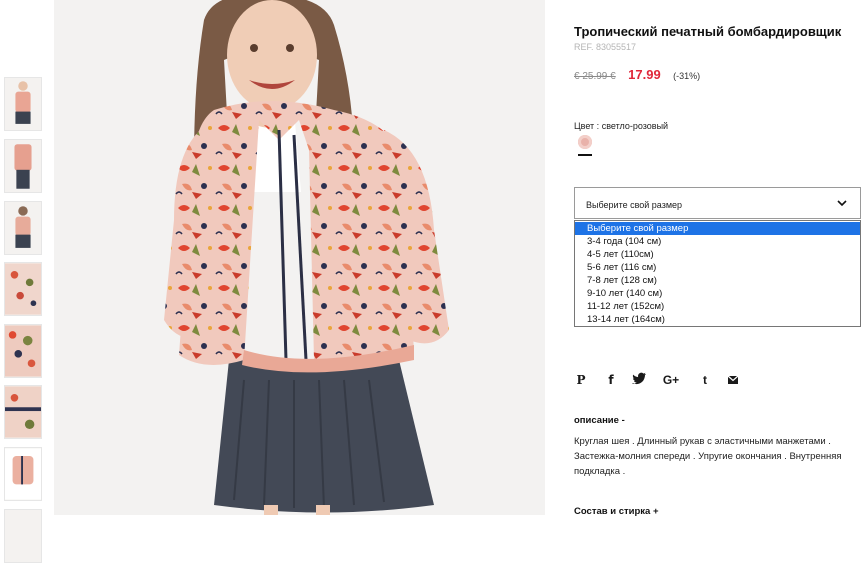  I want to click on tumblr-icon: t, so click(705, 380).